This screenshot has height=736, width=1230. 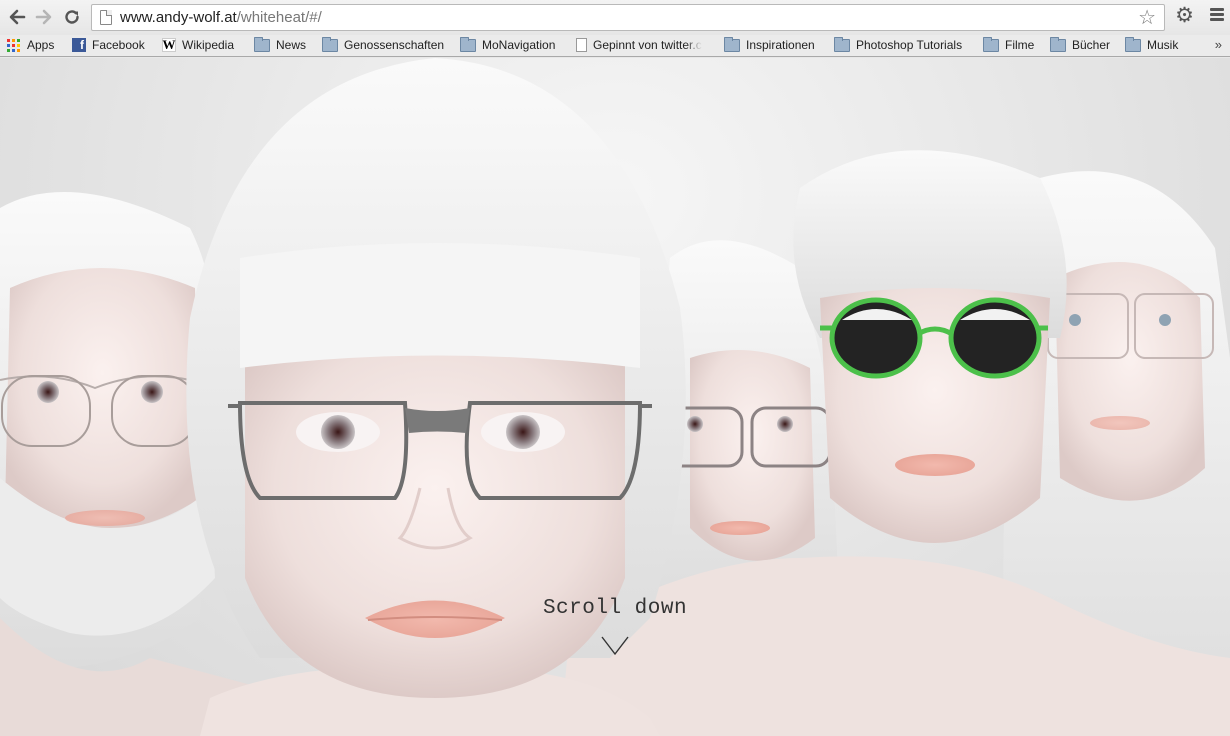 What do you see at coordinates (1091, 45) in the screenshot?
I see `bookmark-label: Bücher` at bounding box center [1091, 45].